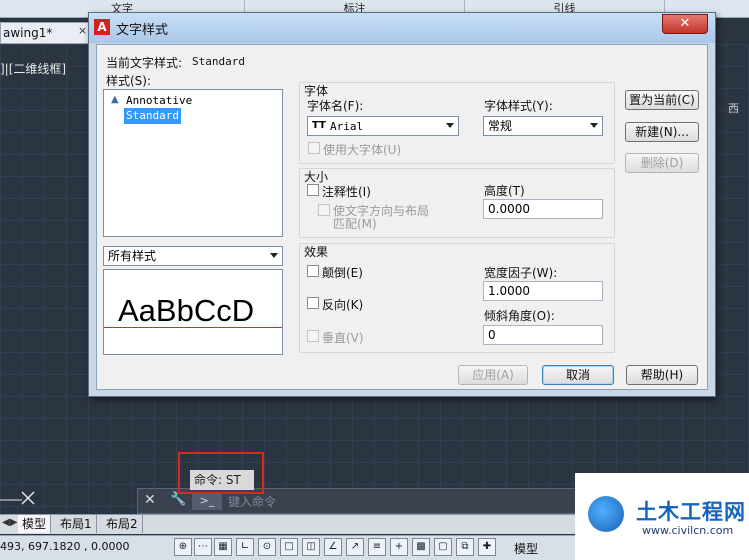  Describe the element at coordinates (316, 252) in the screenshot. I see `effects-group-title: 效果` at that location.